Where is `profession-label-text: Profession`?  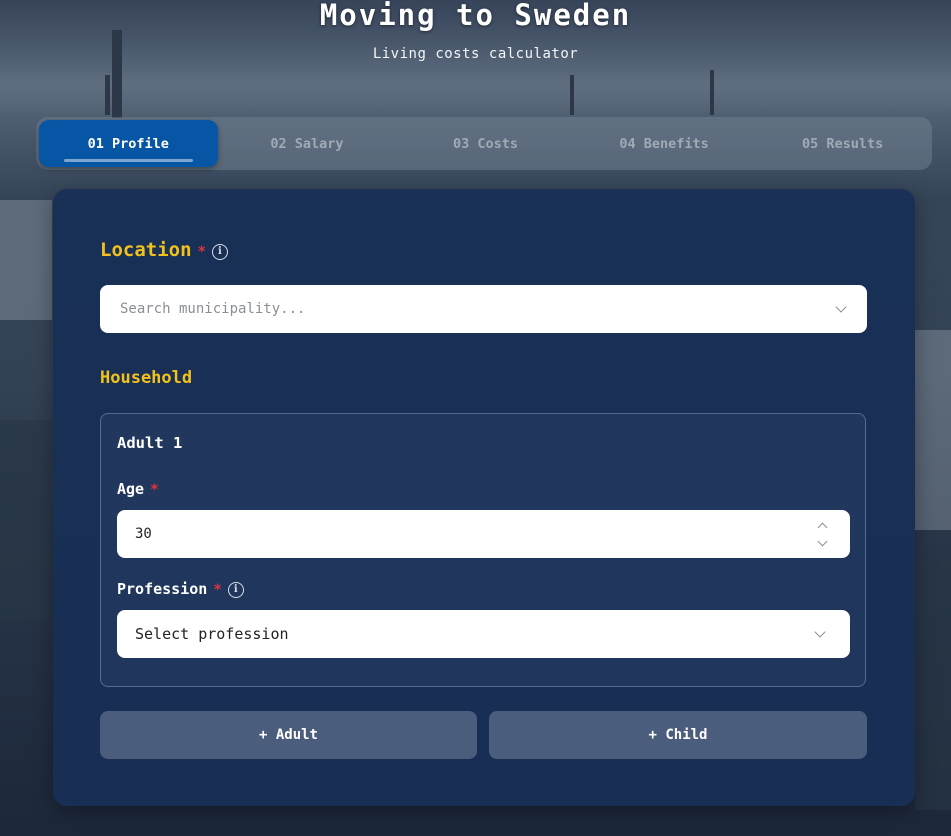 profession-label-text: Profession is located at coordinates (162, 589).